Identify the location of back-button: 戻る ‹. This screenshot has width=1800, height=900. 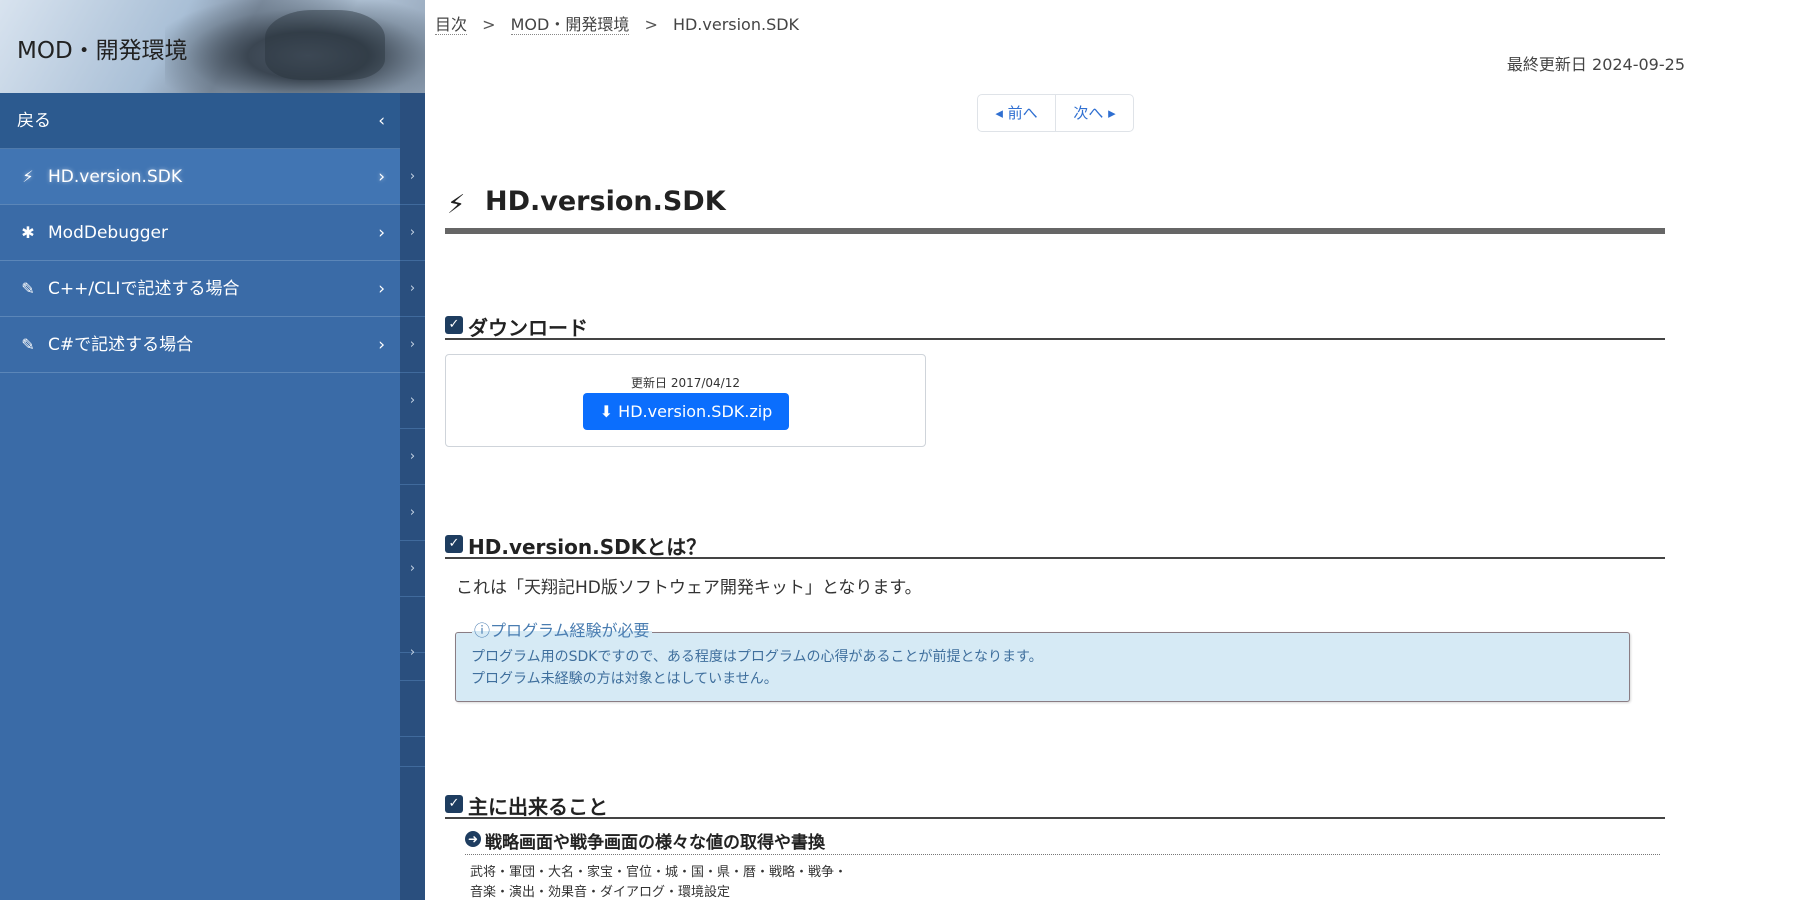
(200, 121).